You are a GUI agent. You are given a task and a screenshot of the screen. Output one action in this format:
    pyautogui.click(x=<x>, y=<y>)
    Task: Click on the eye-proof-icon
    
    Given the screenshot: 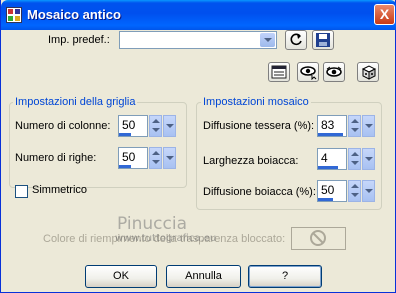 What is the action you would take?
    pyautogui.click(x=334, y=71)
    